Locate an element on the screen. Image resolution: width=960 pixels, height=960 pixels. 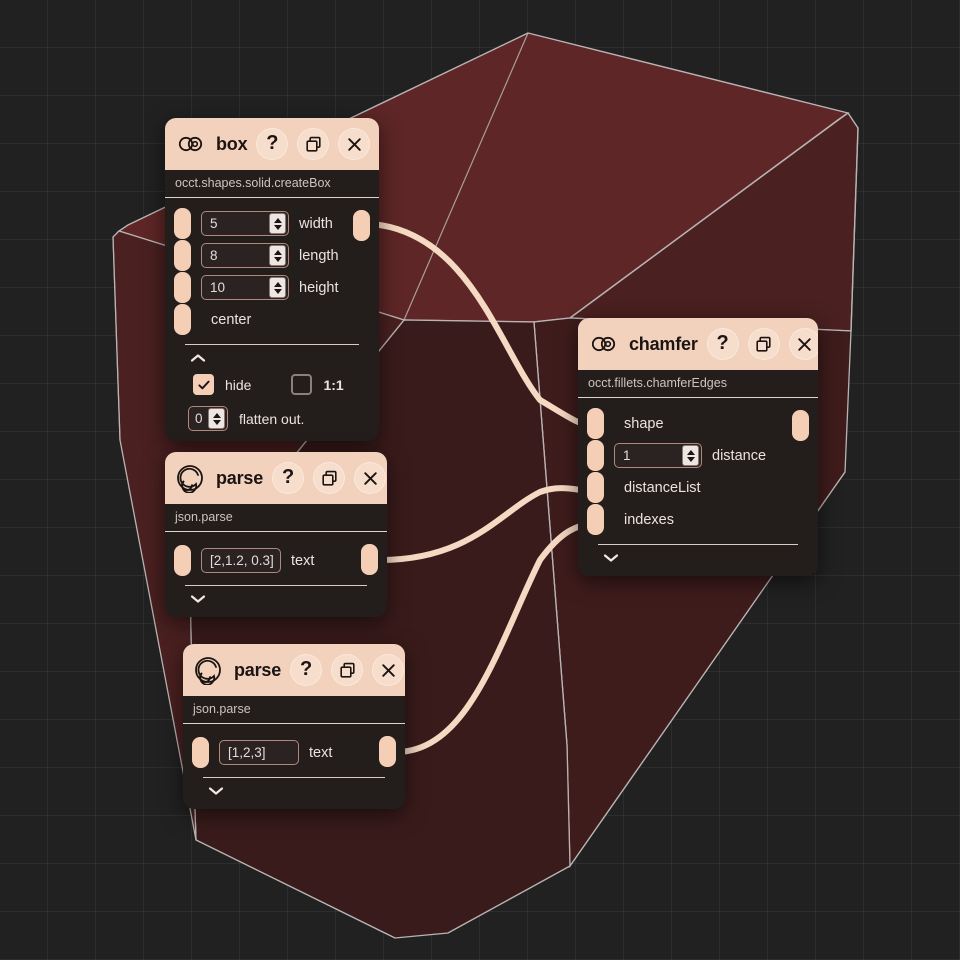
height-value: 10 is located at coordinates (218, 287).